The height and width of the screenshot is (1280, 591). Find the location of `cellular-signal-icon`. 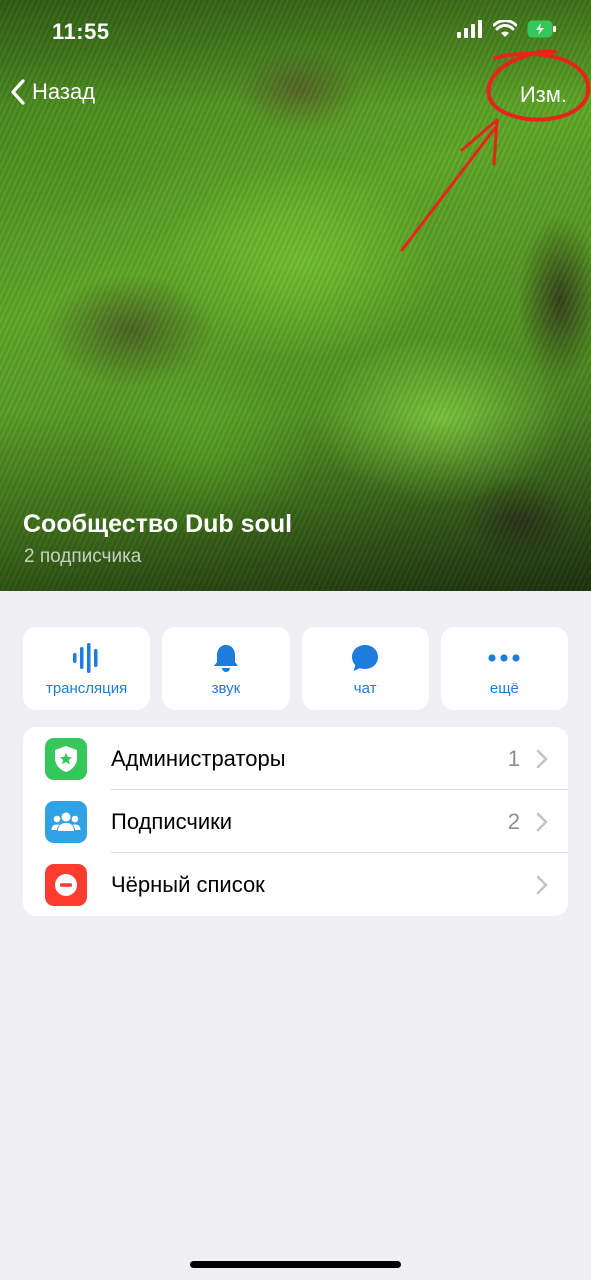

cellular-signal-icon is located at coordinates (469, 29).